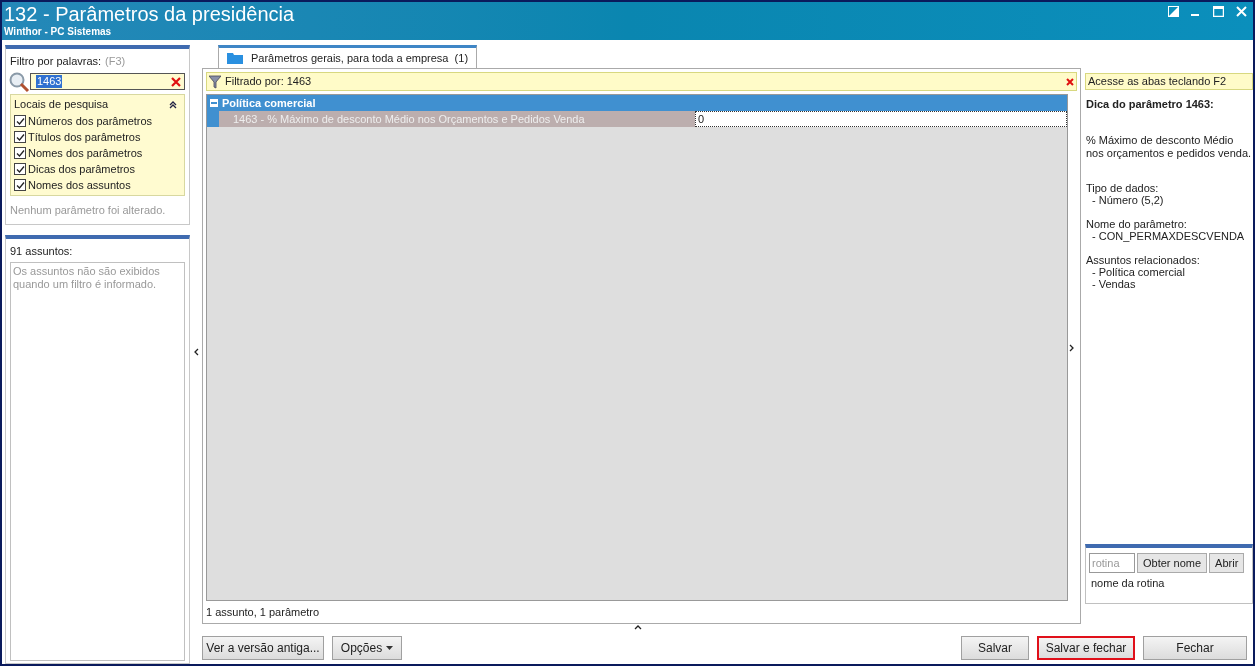 The width and height of the screenshot is (1255, 666). Describe the element at coordinates (196, 352) in the screenshot. I see `collapse-left-icon` at that location.